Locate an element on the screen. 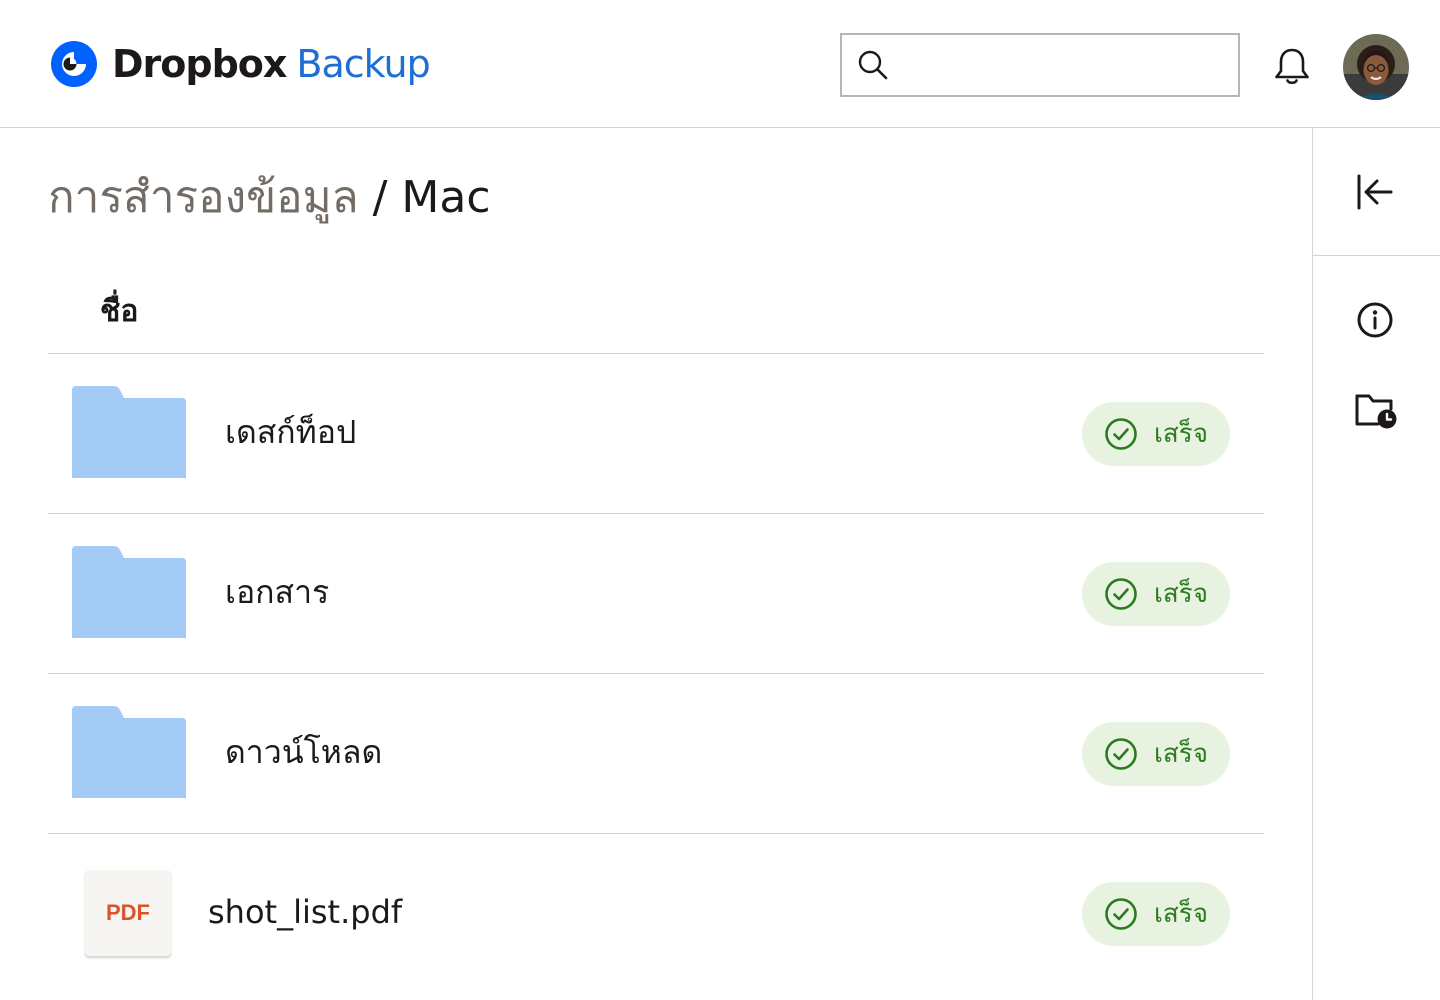 This screenshot has width=1440, height=1000. notifications-bell-icon is located at coordinates (1292, 66).